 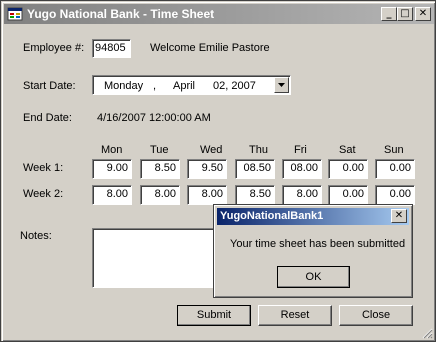 I want to click on close-button: ✕, so click(x=423, y=14).